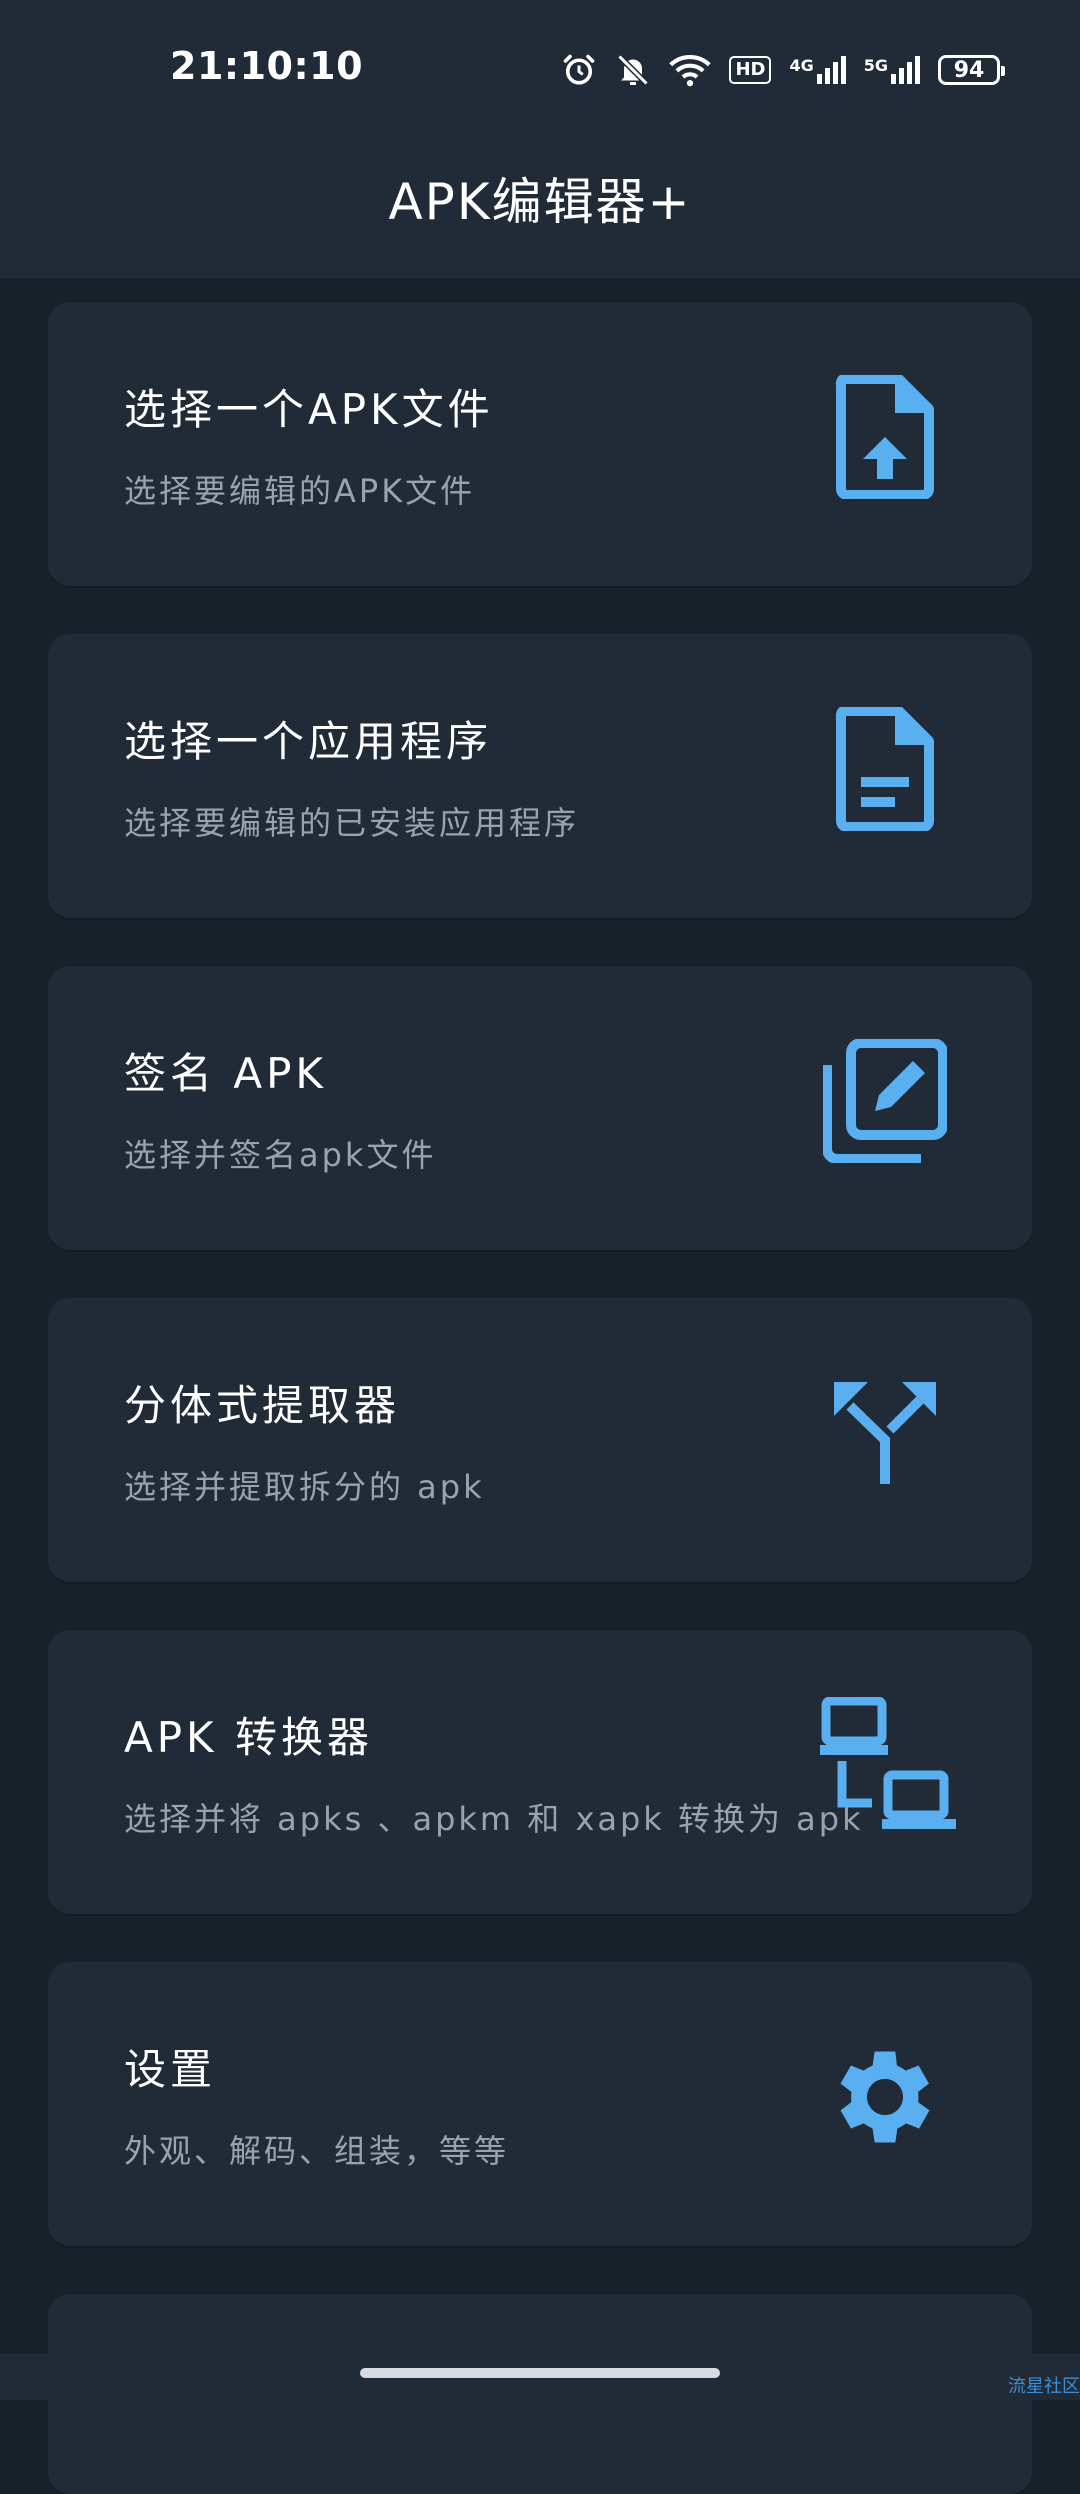 The image size is (1080, 2494). What do you see at coordinates (540, 2104) in the screenshot?
I see `card-settings: 设置 外观、解码、组装，等等` at bounding box center [540, 2104].